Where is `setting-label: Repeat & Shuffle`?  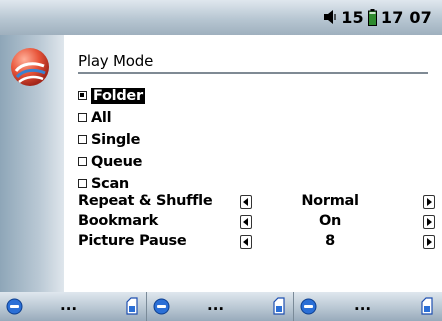
setting-label: Repeat & Shuffle is located at coordinates (145, 201).